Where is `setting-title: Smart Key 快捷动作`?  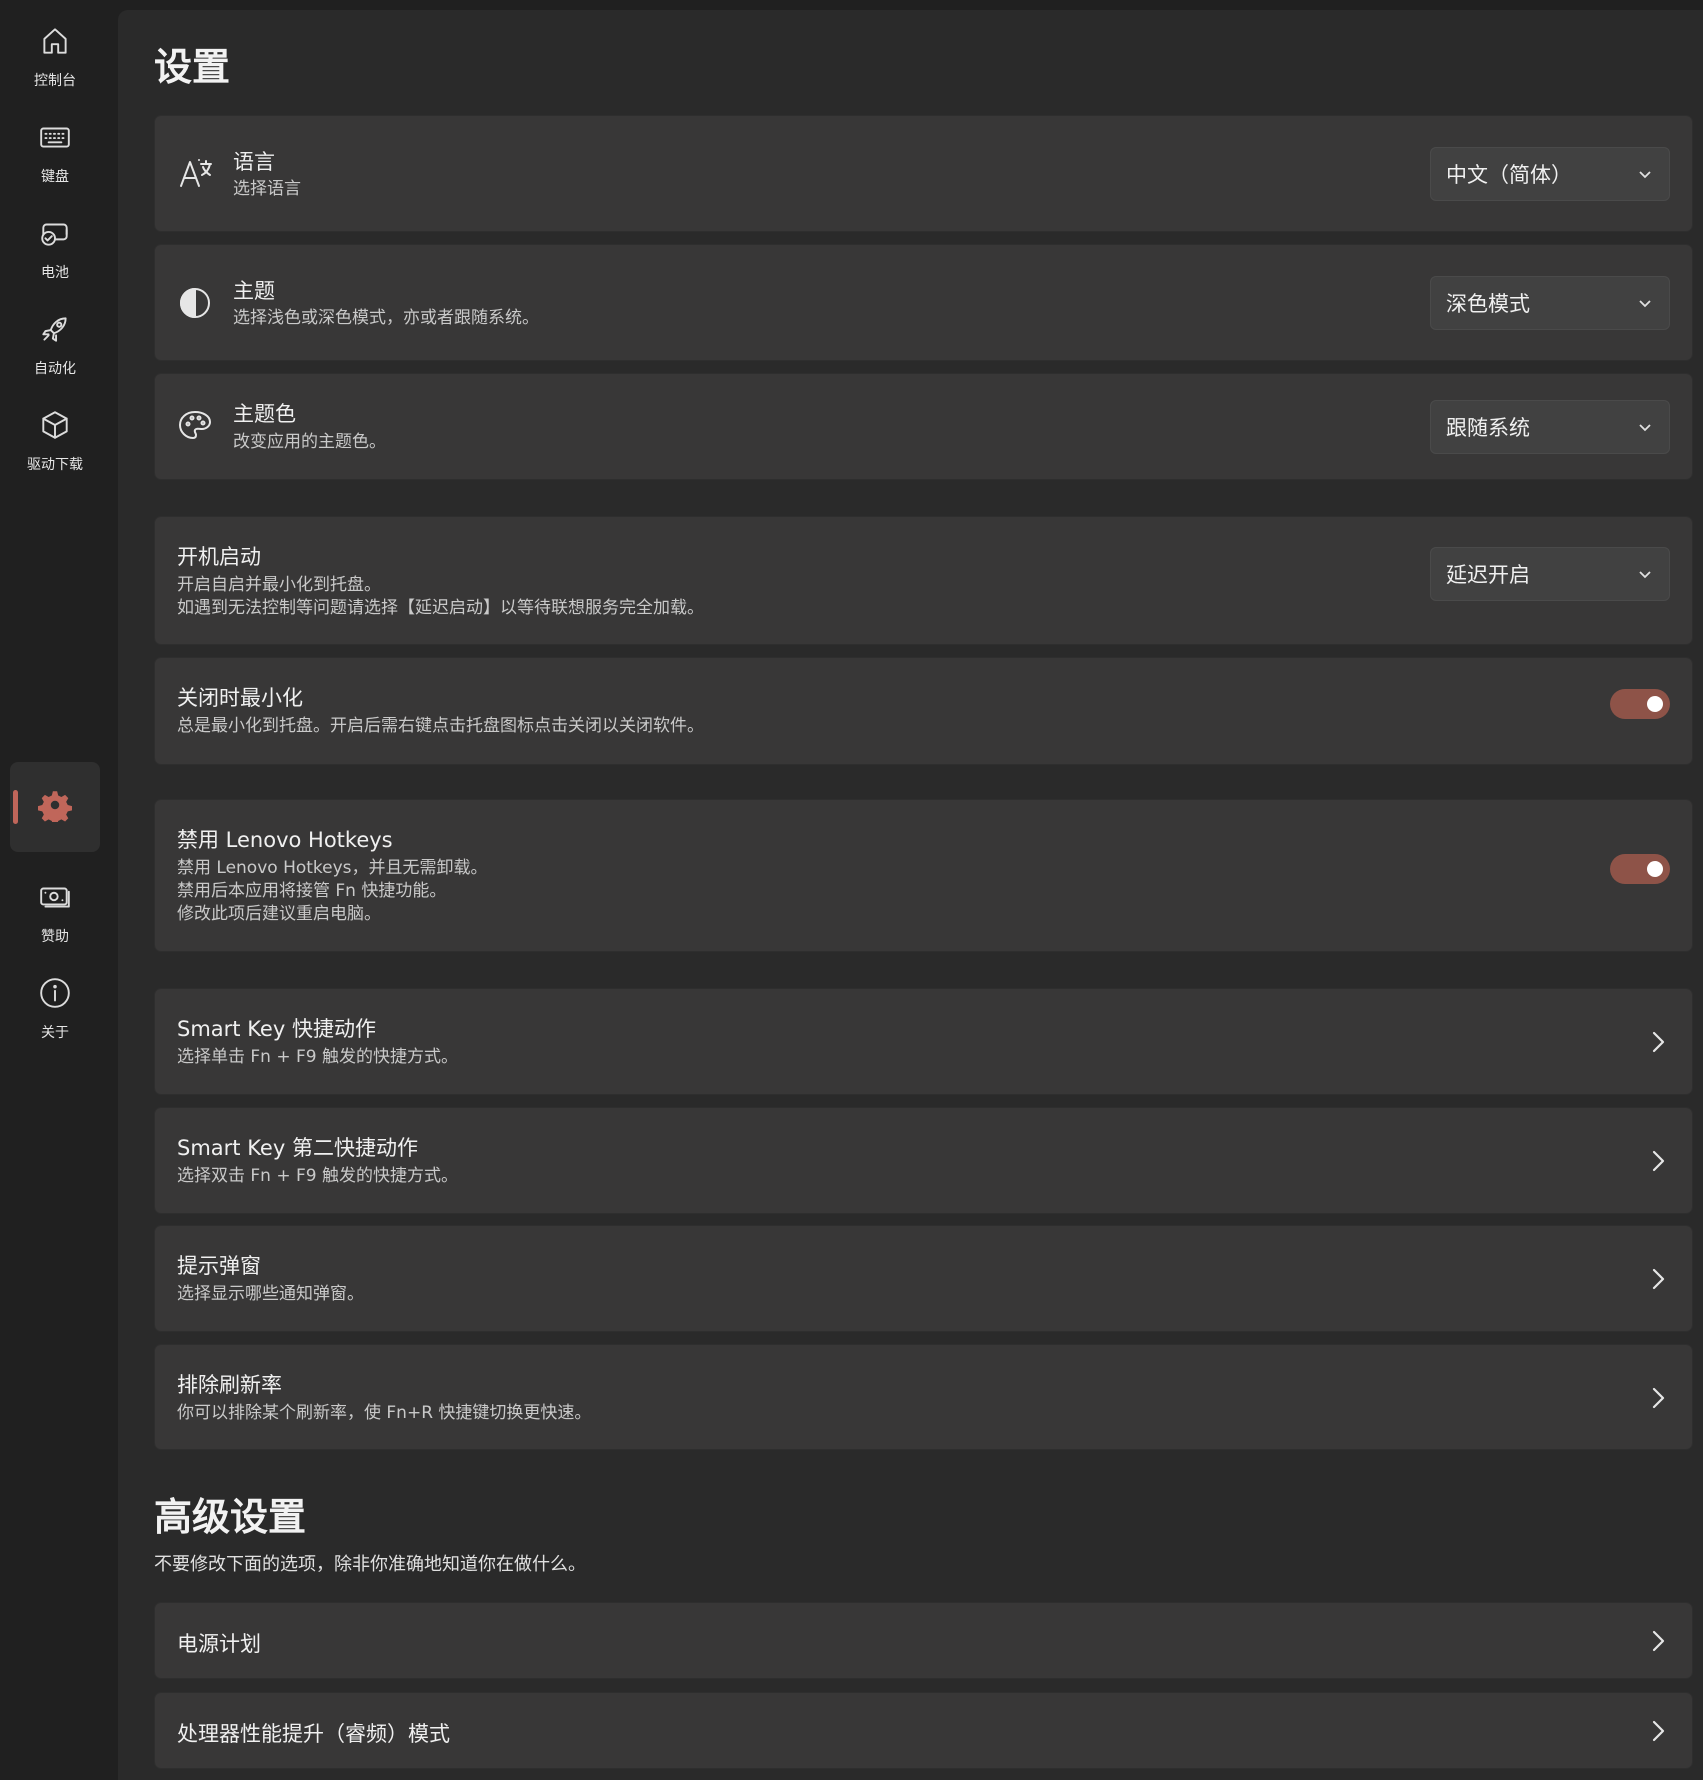 setting-title: Smart Key 快捷动作 is located at coordinates (276, 1029).